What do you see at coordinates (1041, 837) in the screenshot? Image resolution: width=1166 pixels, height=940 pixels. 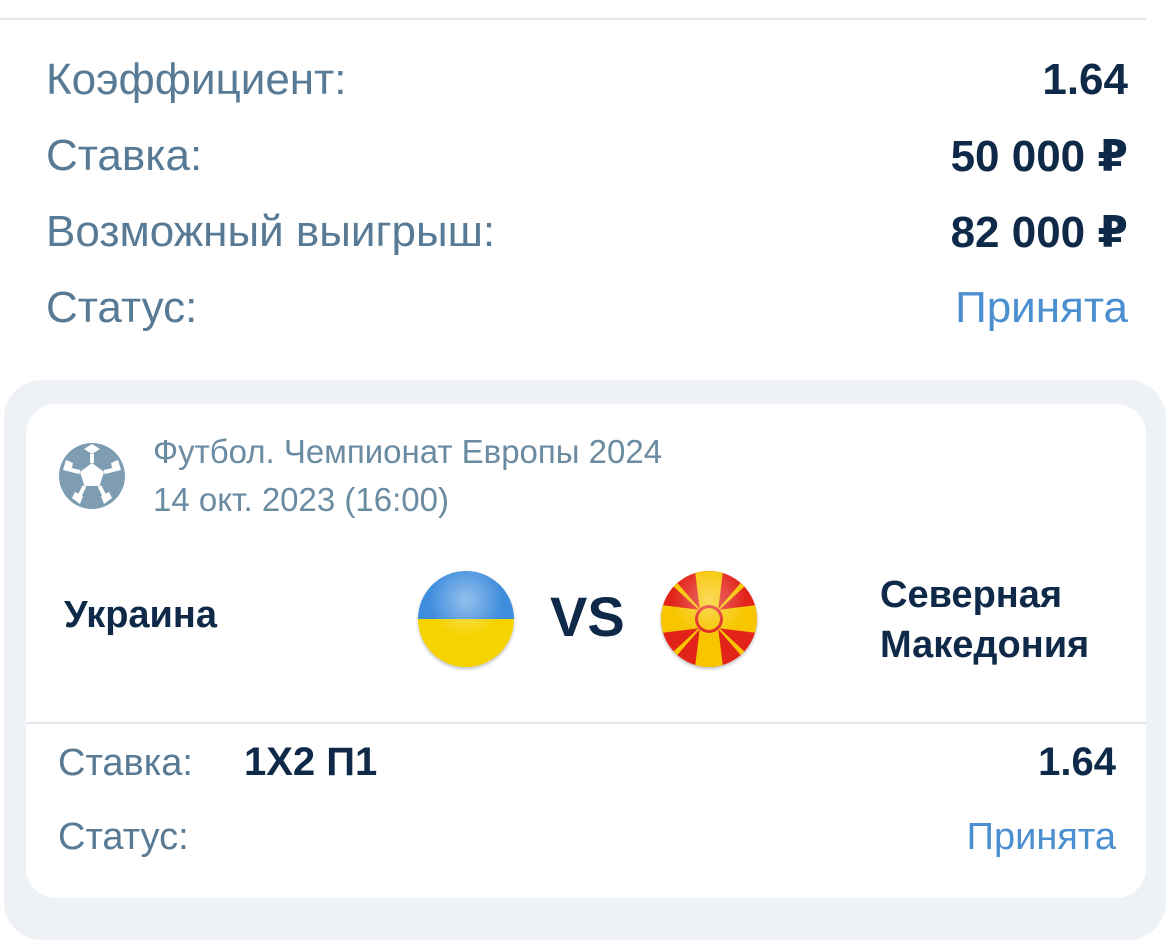 I see `bet-status-value: Принята` at bounding box center [1041, 837].